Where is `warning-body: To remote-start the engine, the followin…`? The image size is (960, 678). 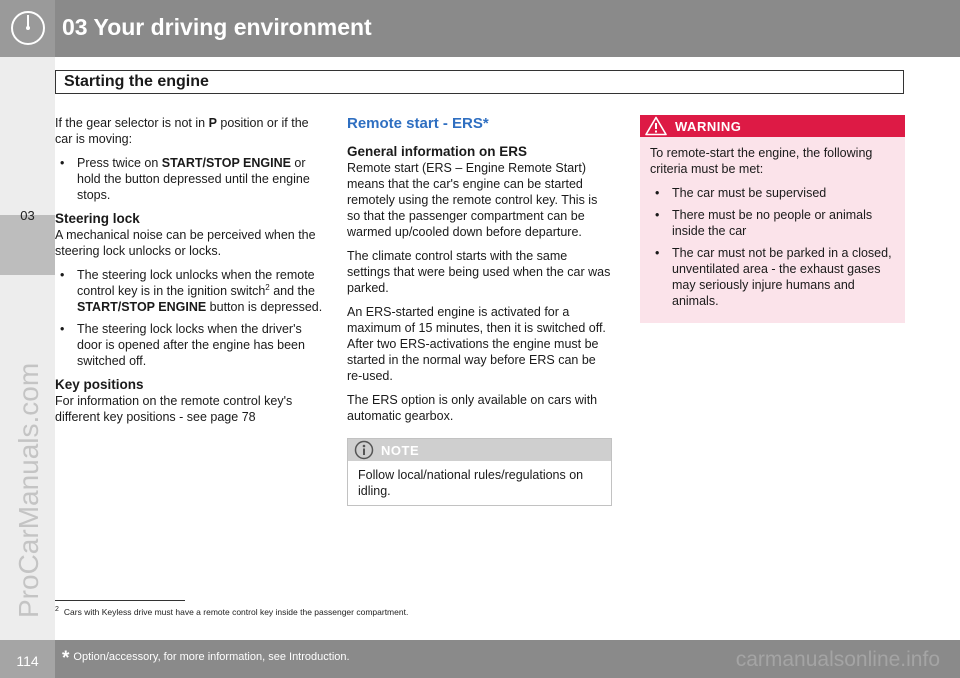 warning-body: To remote-start the engine, the followin… is located at coordinates (772, 223).